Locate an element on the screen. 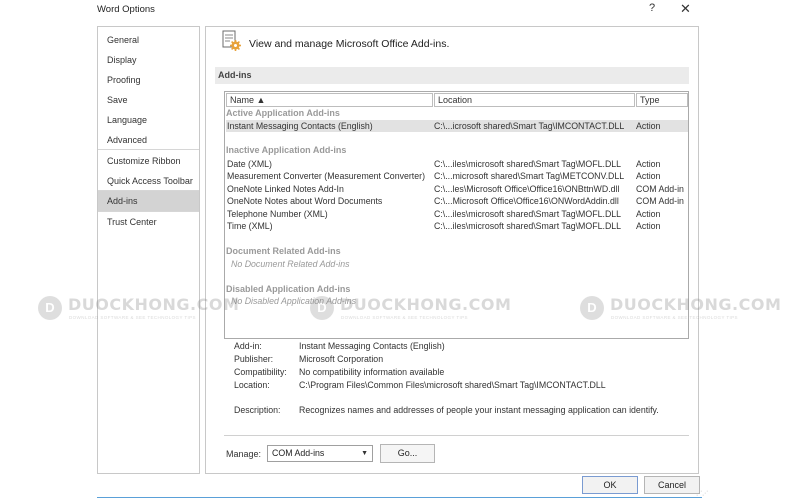  sidebar-item-quick-access-toolbar: Quick Access Toolbar is located at coordinates (148, 181).